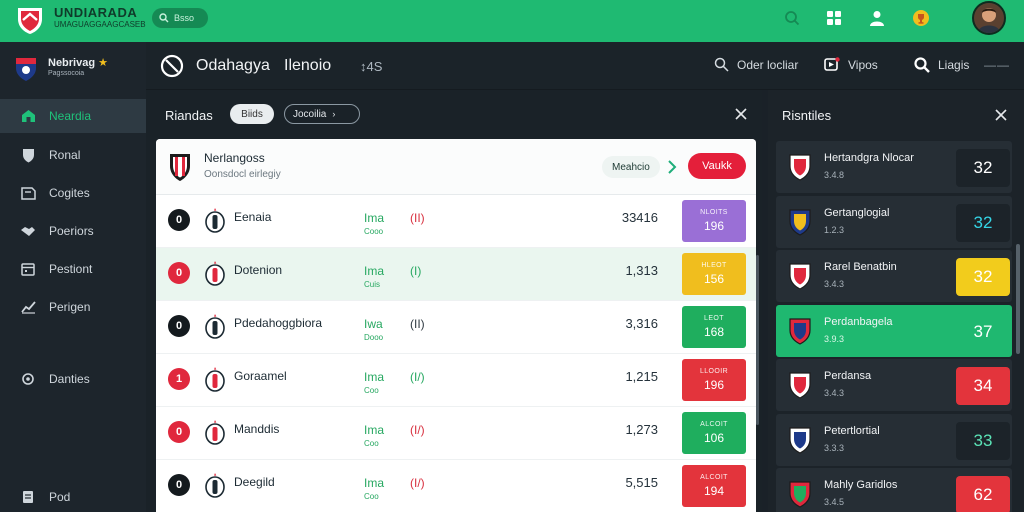 The image size is (1024, 512). Describe the element at coordinates (69, 379) in the screenshot. I see `sidebar-item-label: Danties` at that location.